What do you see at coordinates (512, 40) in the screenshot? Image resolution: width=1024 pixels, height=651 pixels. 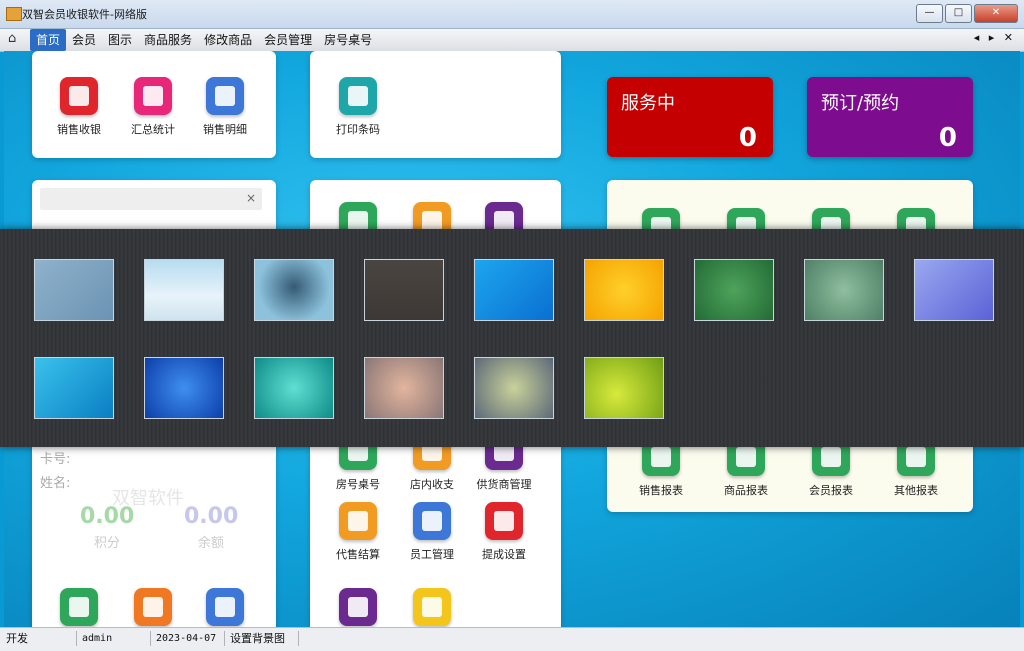 I see `menu-bar: ⌂ 首页 会员 图示 商品服务 修改商品 会员管理 房号桌号 ◂ ▸ ✕` at bounding box center [512, 40].